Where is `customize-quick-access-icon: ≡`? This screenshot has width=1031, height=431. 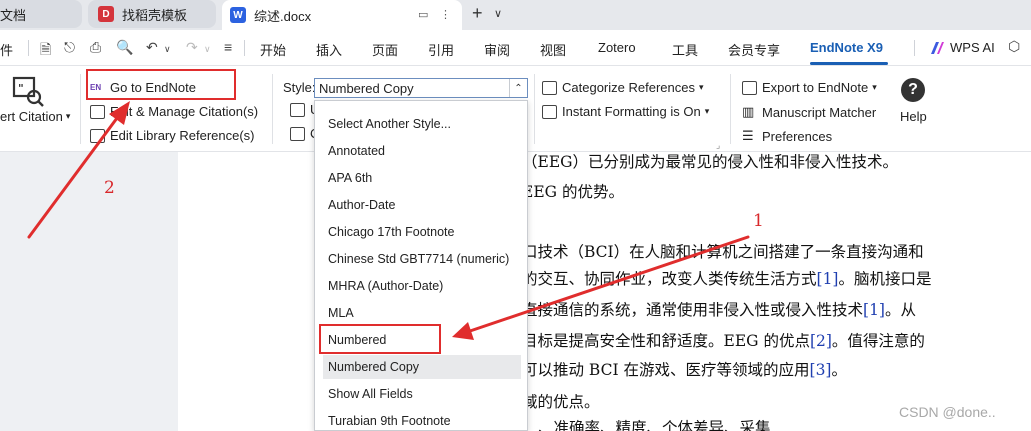
customize-quick-access-icon: ≡ is located at coordinates (228, 47).